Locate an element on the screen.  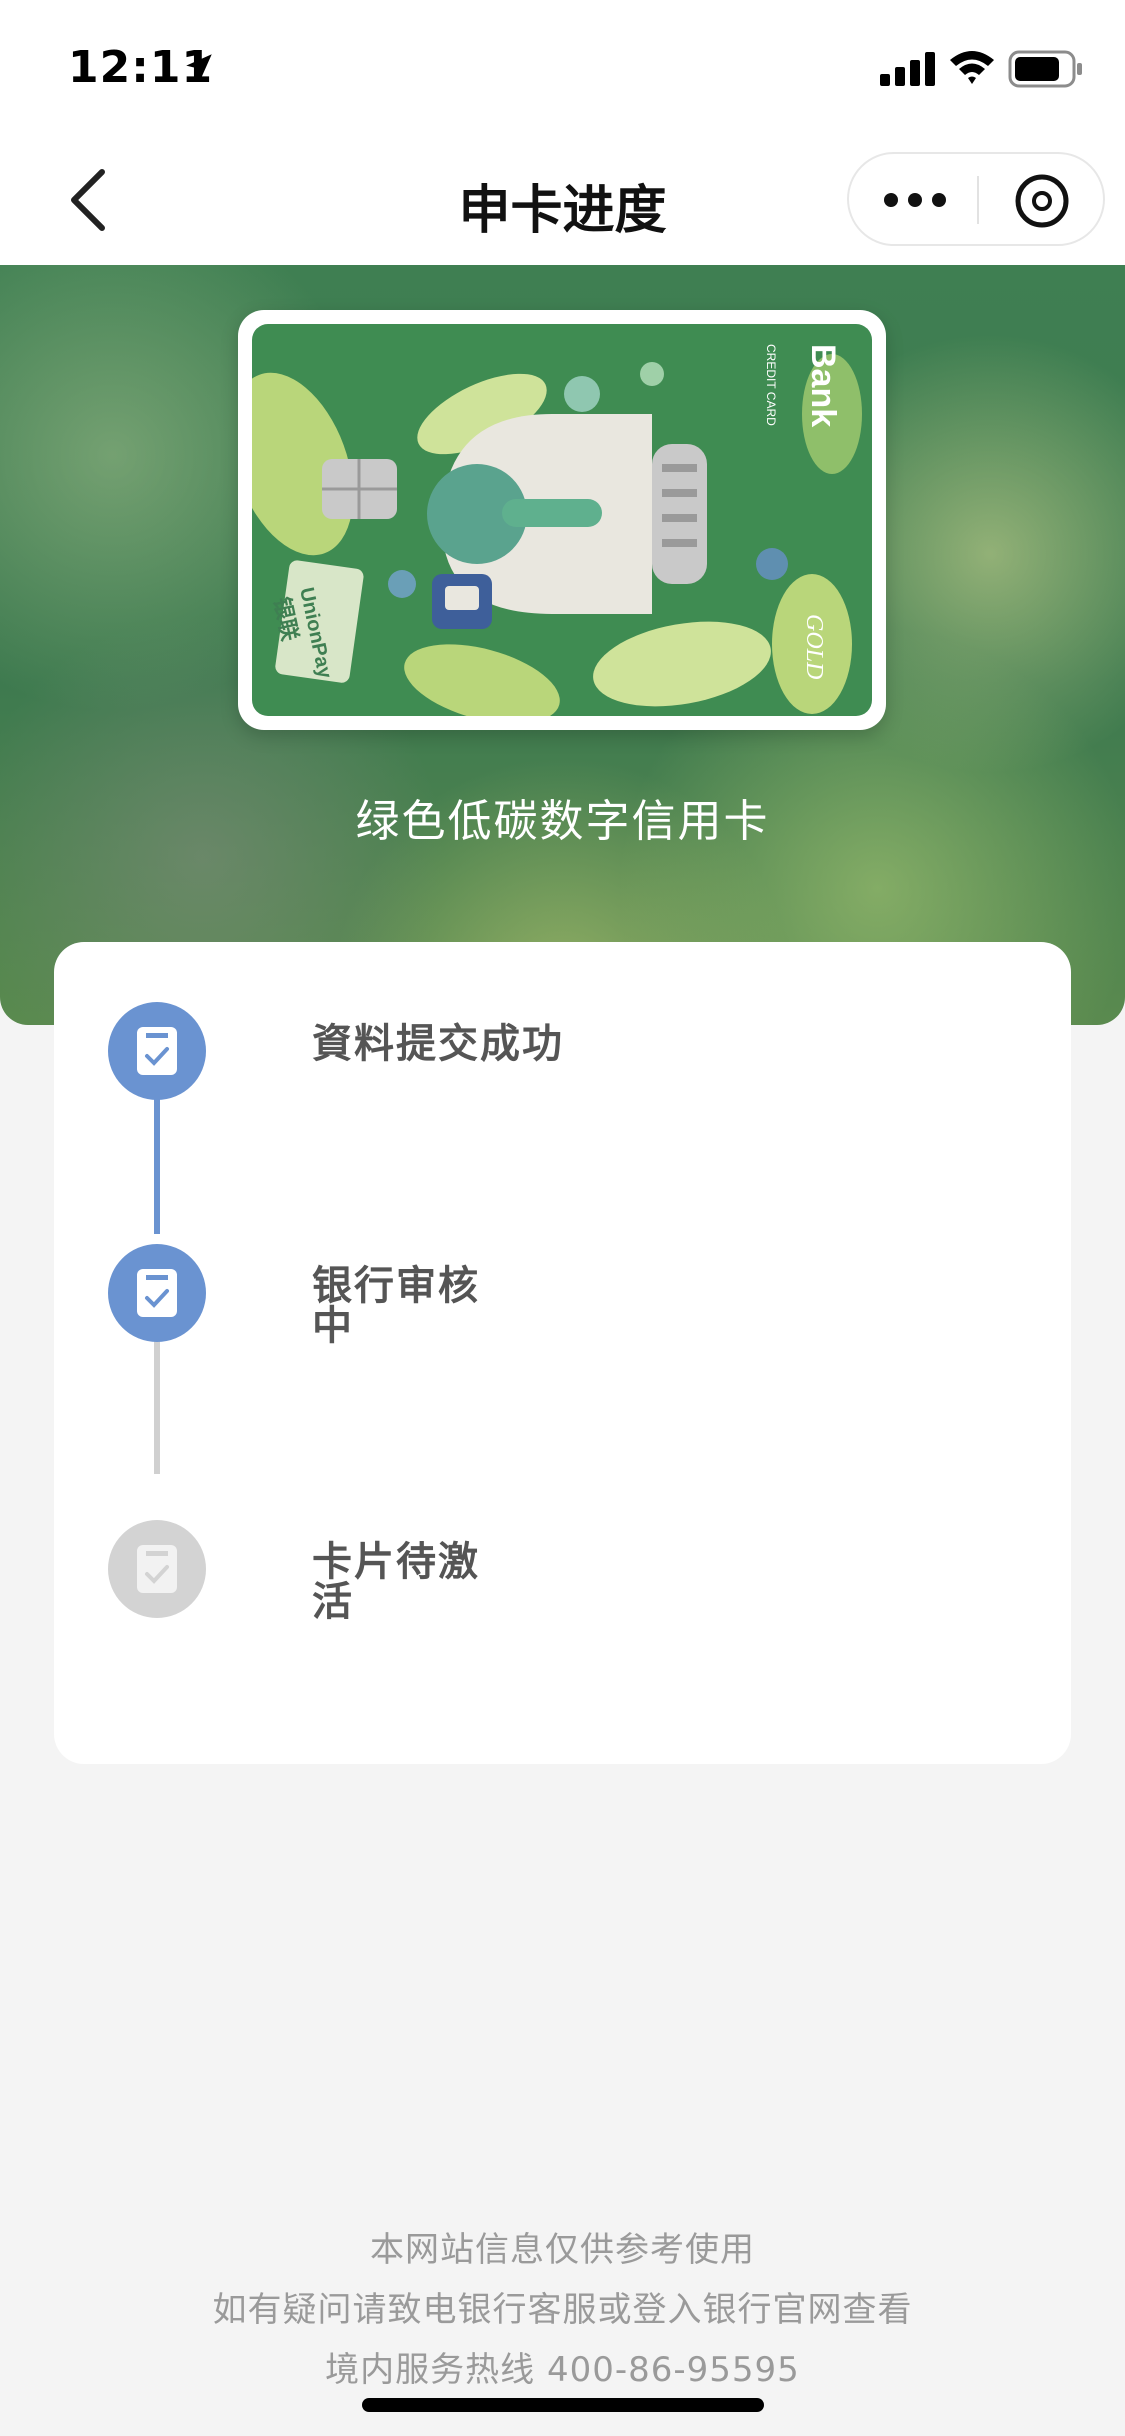
wifi-icon is located at coordinates (972, 67).